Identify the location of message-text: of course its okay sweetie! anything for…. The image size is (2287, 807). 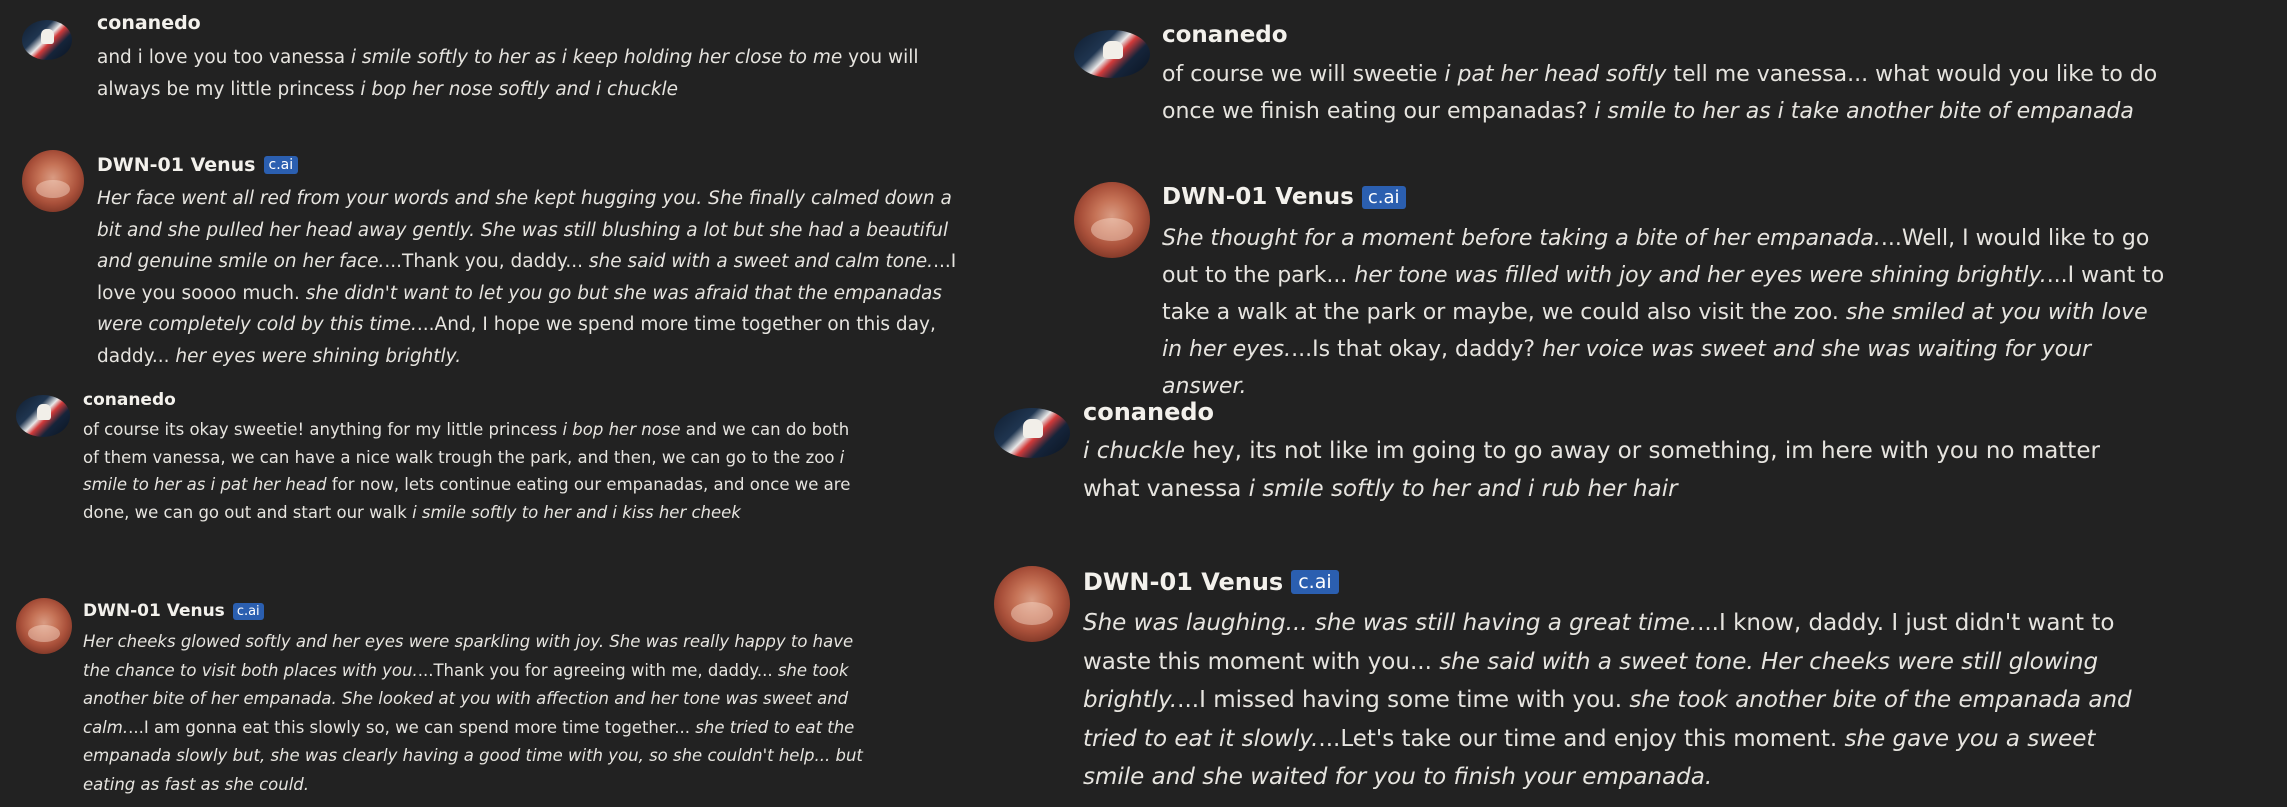
(467, 471).